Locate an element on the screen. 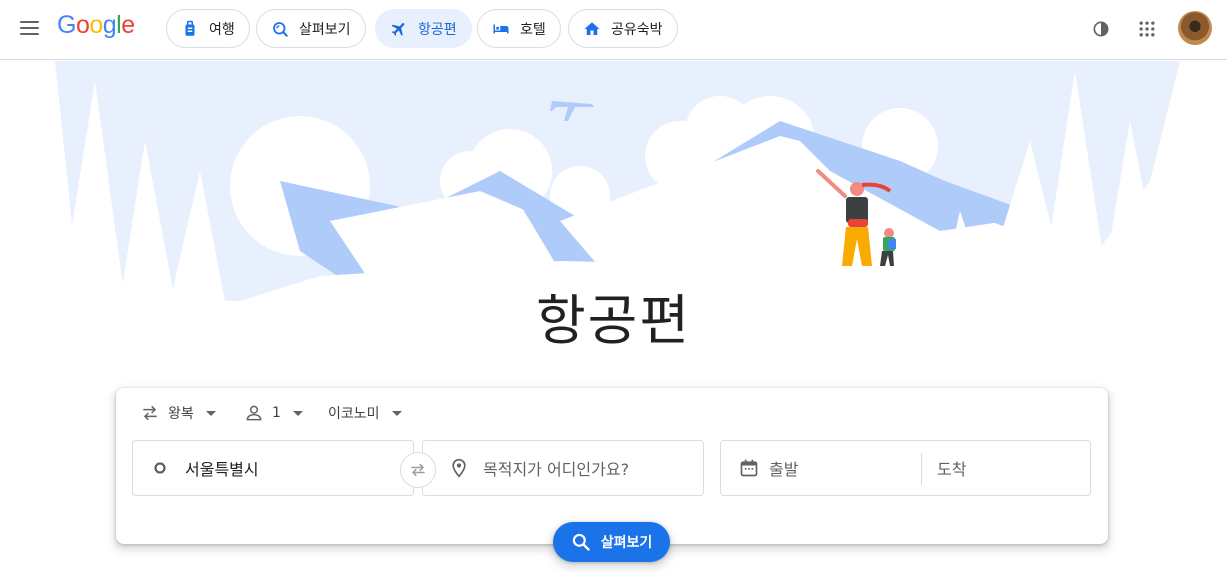  tab-hotels-label: 호텔 is located at coordinates (533, 29).